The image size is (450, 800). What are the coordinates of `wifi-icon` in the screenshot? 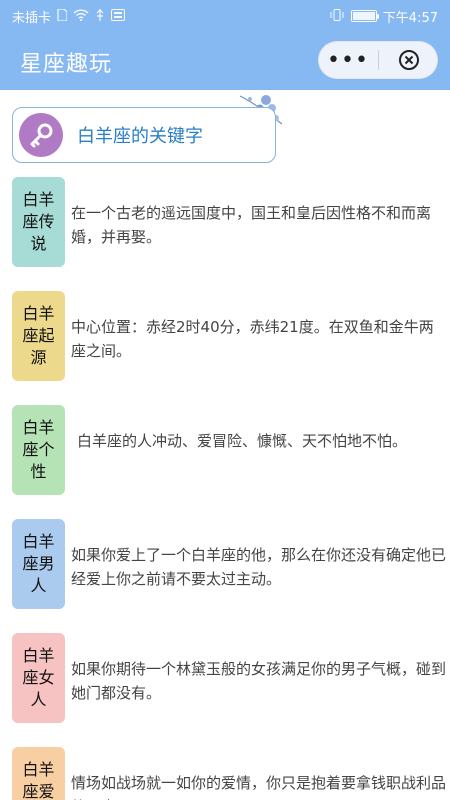 It's located at (81, 16).